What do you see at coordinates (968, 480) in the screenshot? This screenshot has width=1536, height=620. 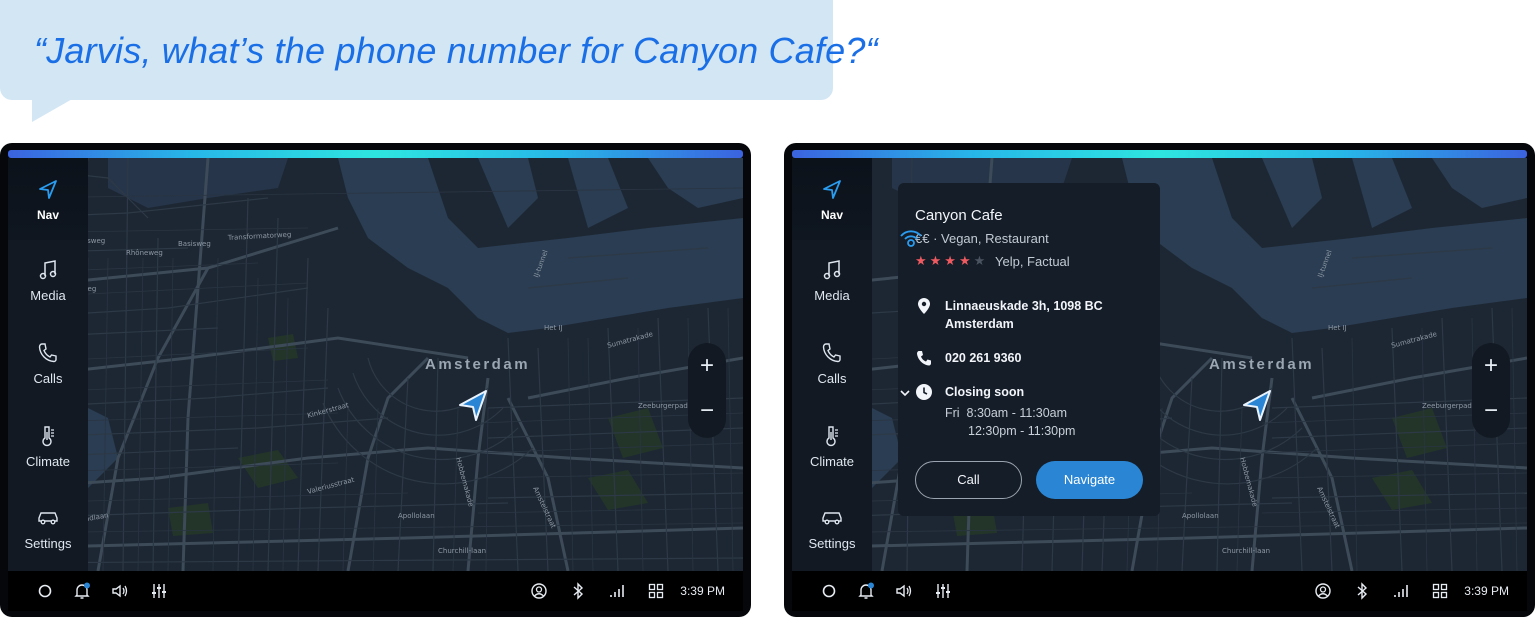 I see `call-button: Call` at bounding box center [968, 480].